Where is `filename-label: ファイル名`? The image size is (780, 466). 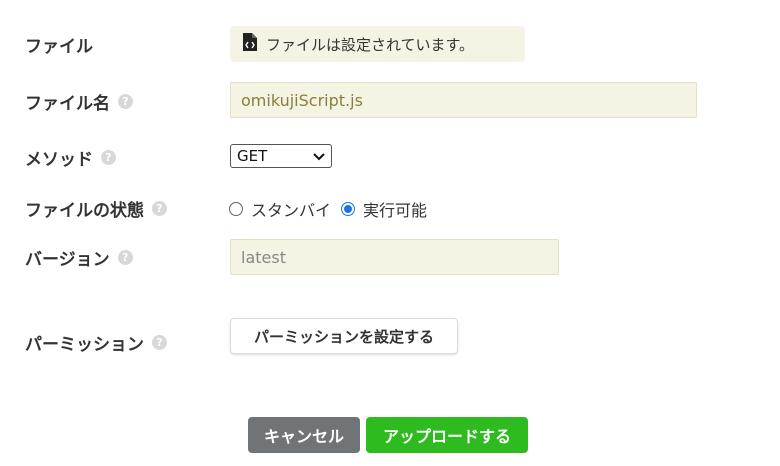
filename-label: ファイル名 is located at coordinates (67, 103).